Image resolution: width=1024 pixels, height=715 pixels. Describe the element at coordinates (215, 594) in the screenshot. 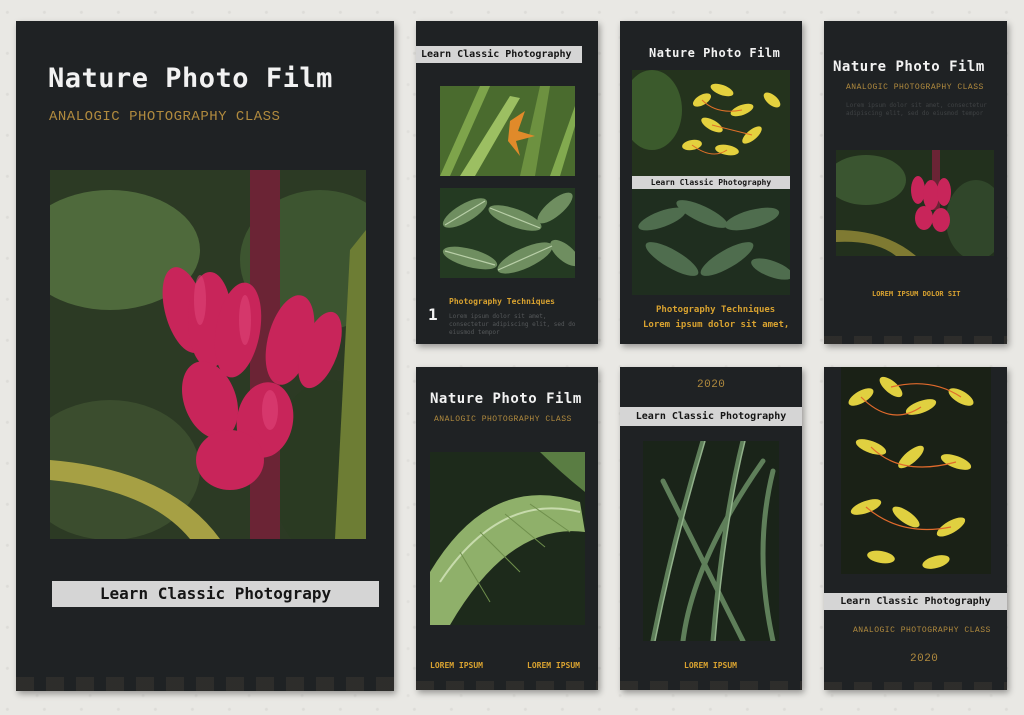

I see `learn-label: Learn Classic Photograpy` at that location.